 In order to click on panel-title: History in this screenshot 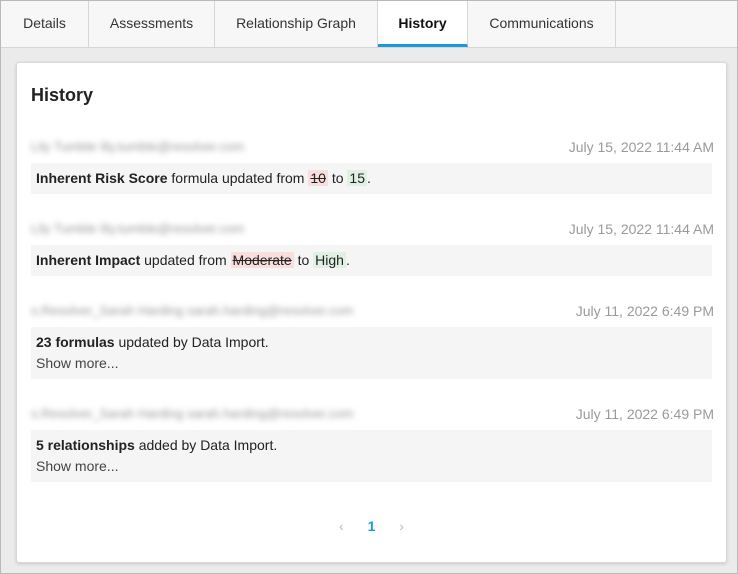, I will do `click(62, 95)`.